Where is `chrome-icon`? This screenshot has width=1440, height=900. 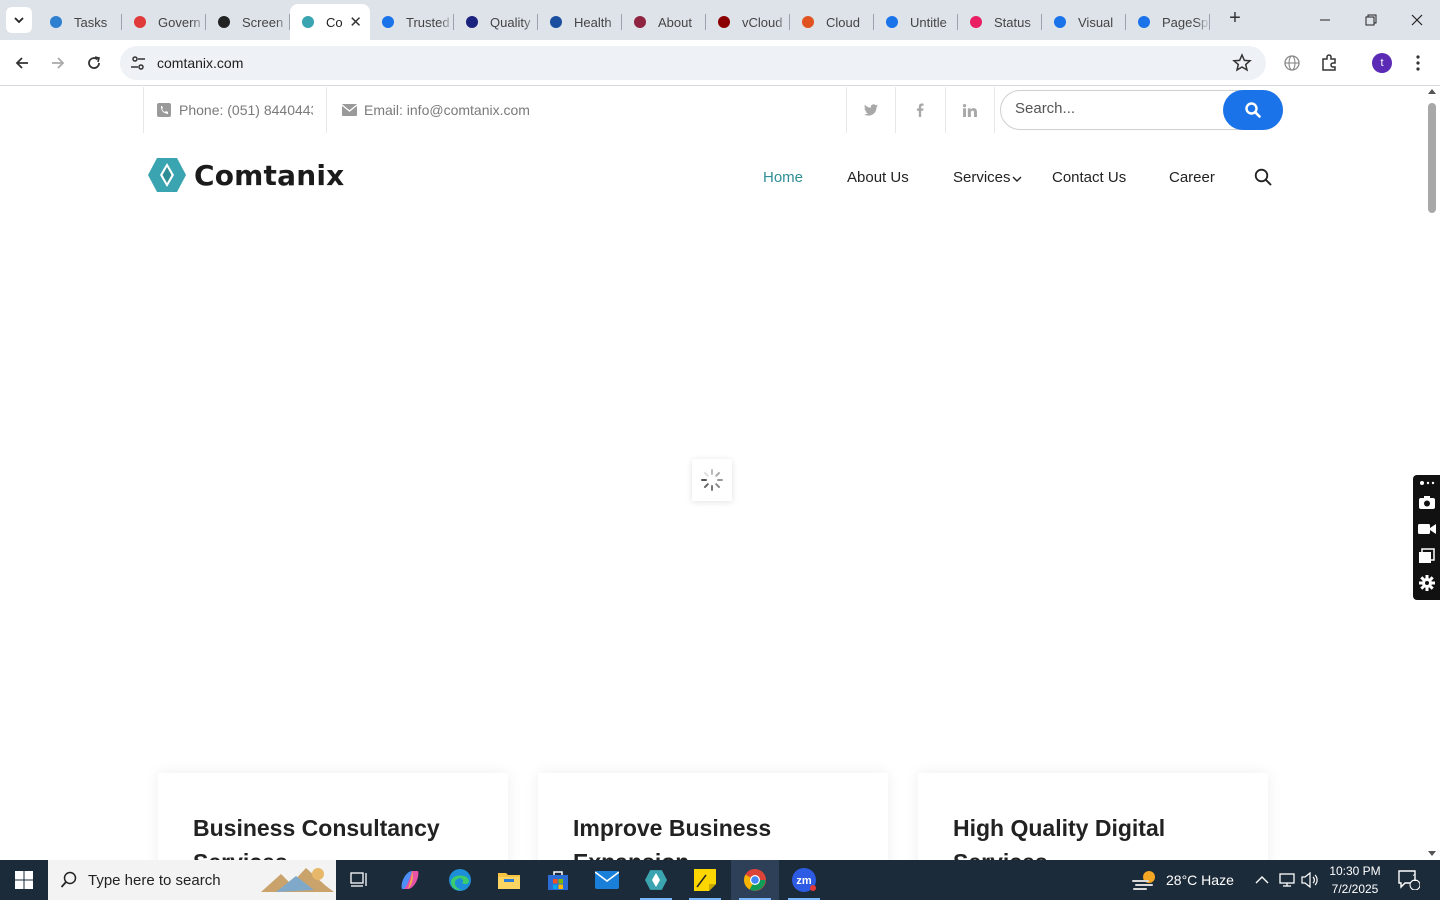 chrome-icon is located at coordinates (755, 880).